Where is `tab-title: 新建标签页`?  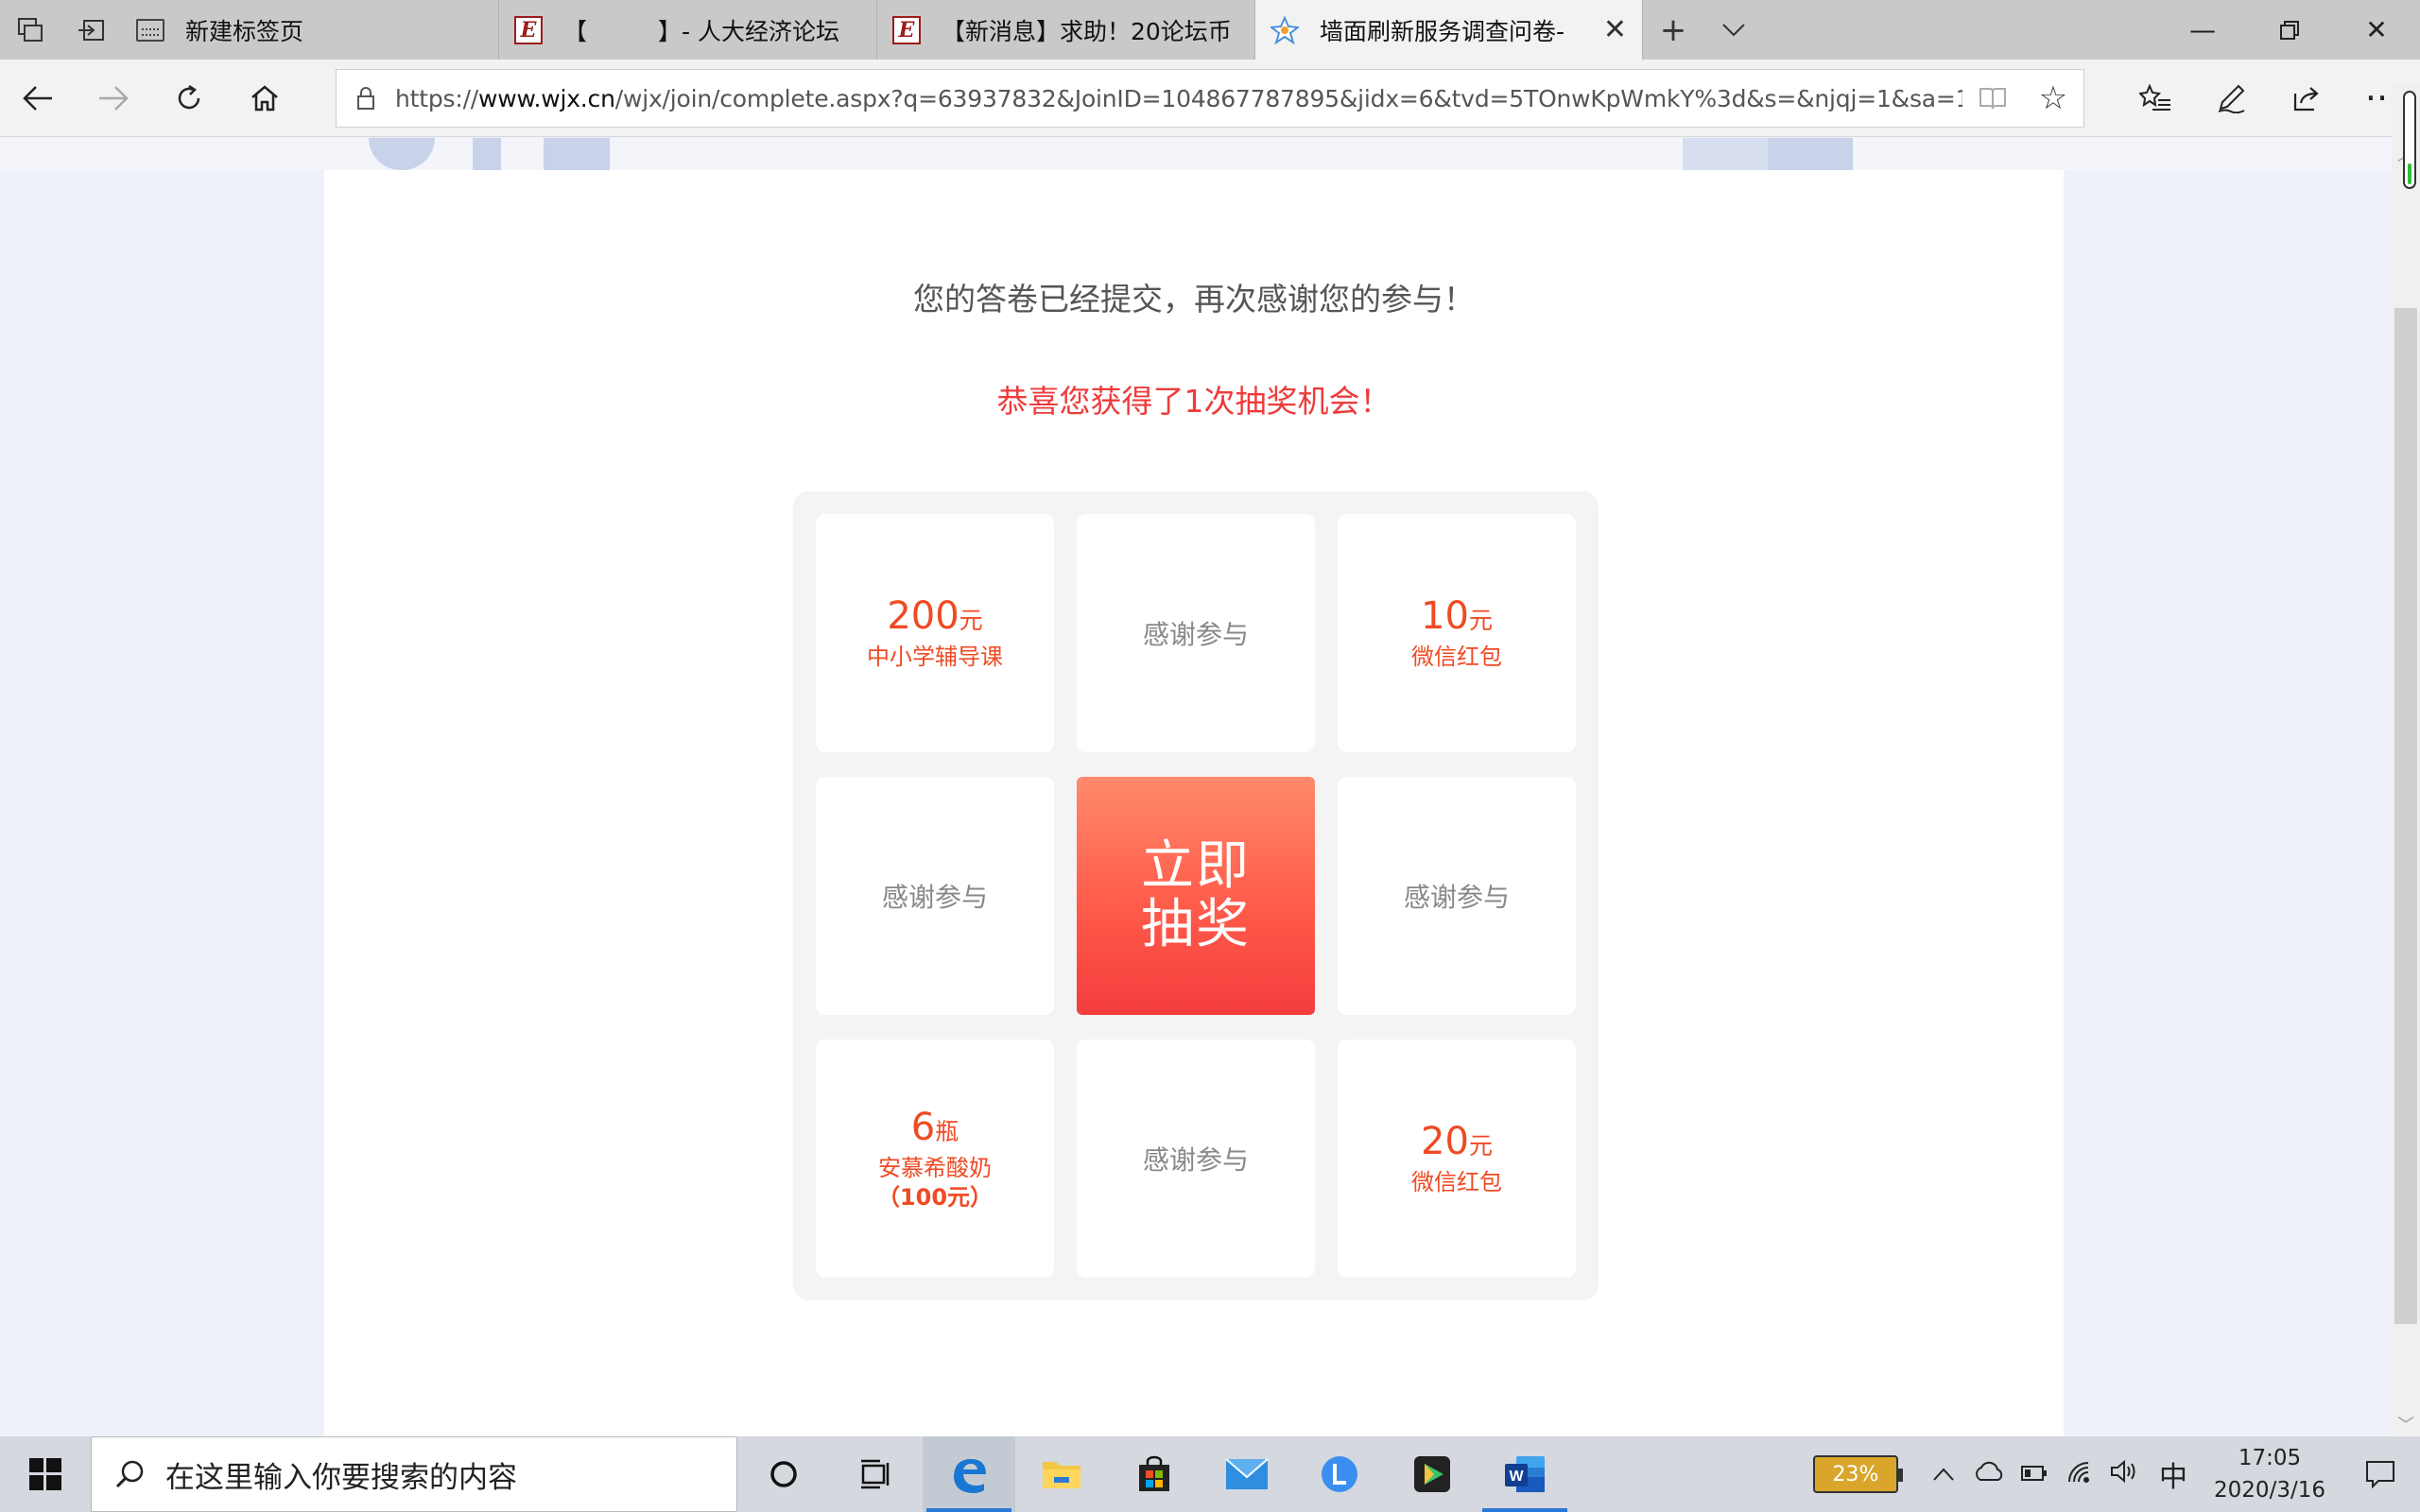 tab-title: 新建标签页 is located at coordinates (245, 31).